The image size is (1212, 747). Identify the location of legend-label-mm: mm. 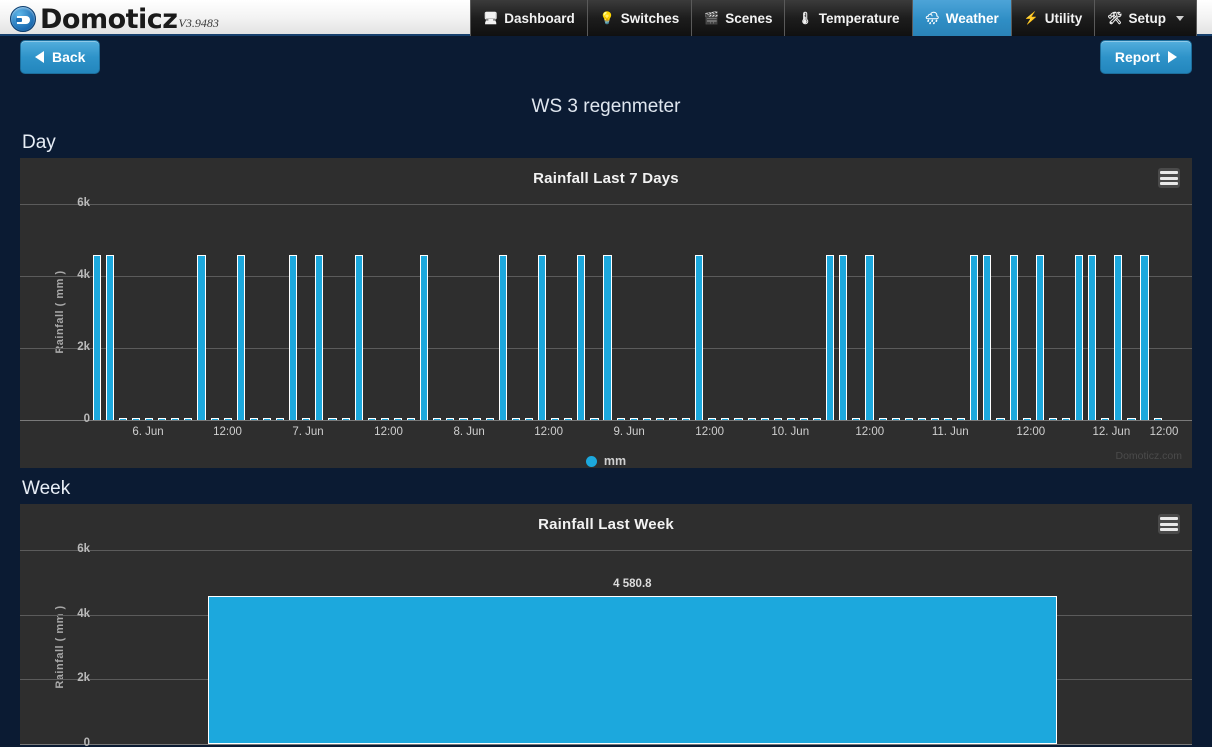
(615, 461).